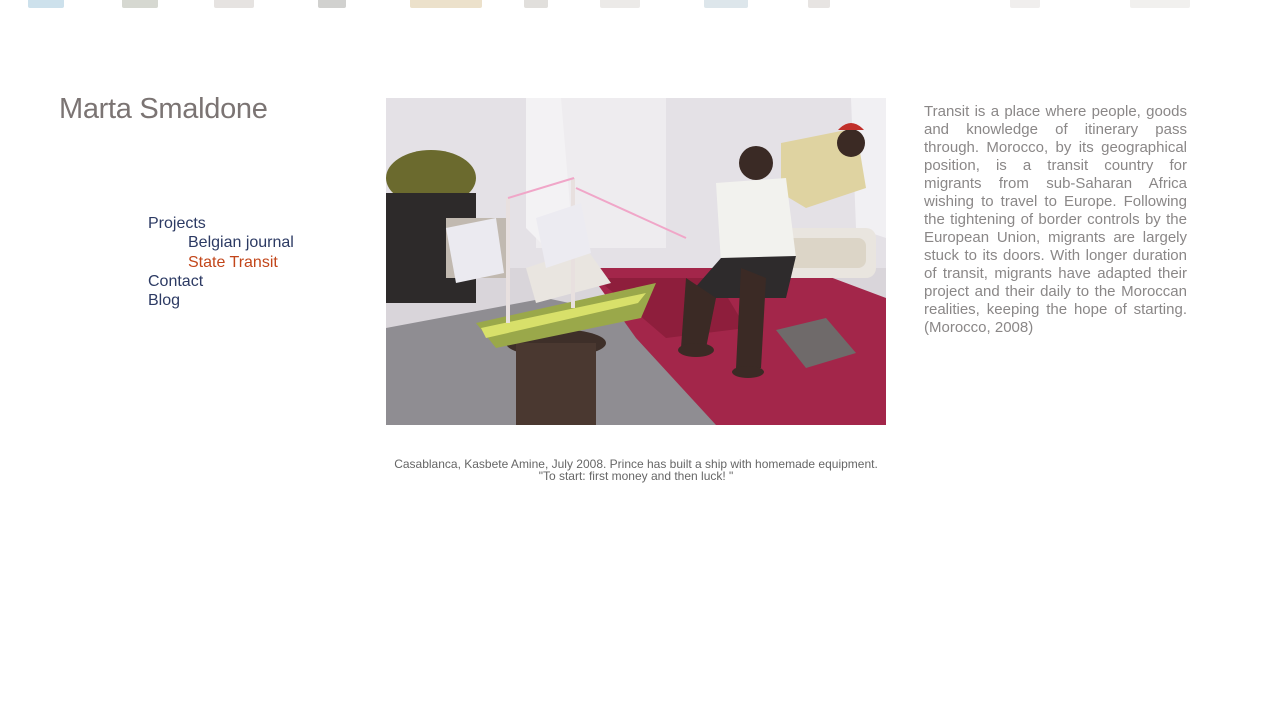 The height and width of the screenshot is (722, 1276). I want to click on site-title: Marta Smaldone, so click(163, 109).